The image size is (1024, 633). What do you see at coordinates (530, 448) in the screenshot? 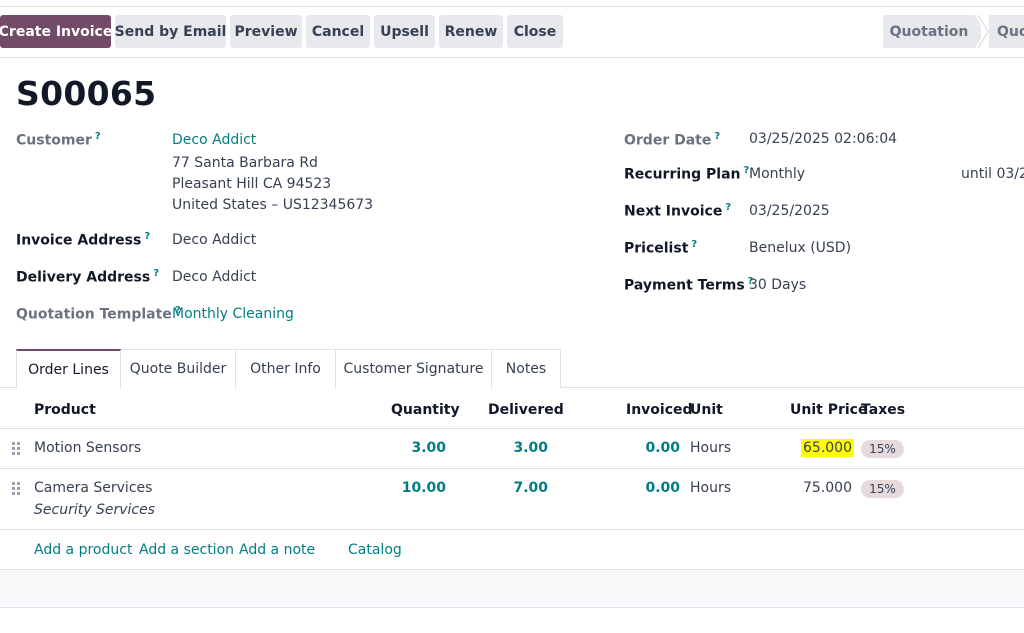
I see `row1-delivered: 3.00` at bounding box center [530, 448].